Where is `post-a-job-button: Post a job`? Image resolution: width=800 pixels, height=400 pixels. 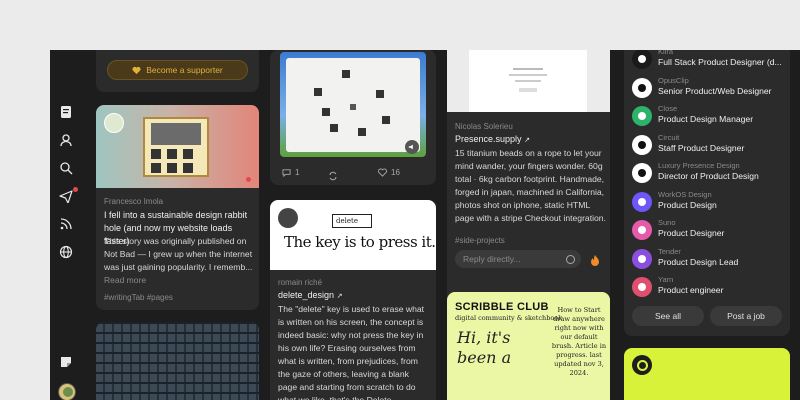
post-a-job-button: Post a job is located at coordinates (746, 316).